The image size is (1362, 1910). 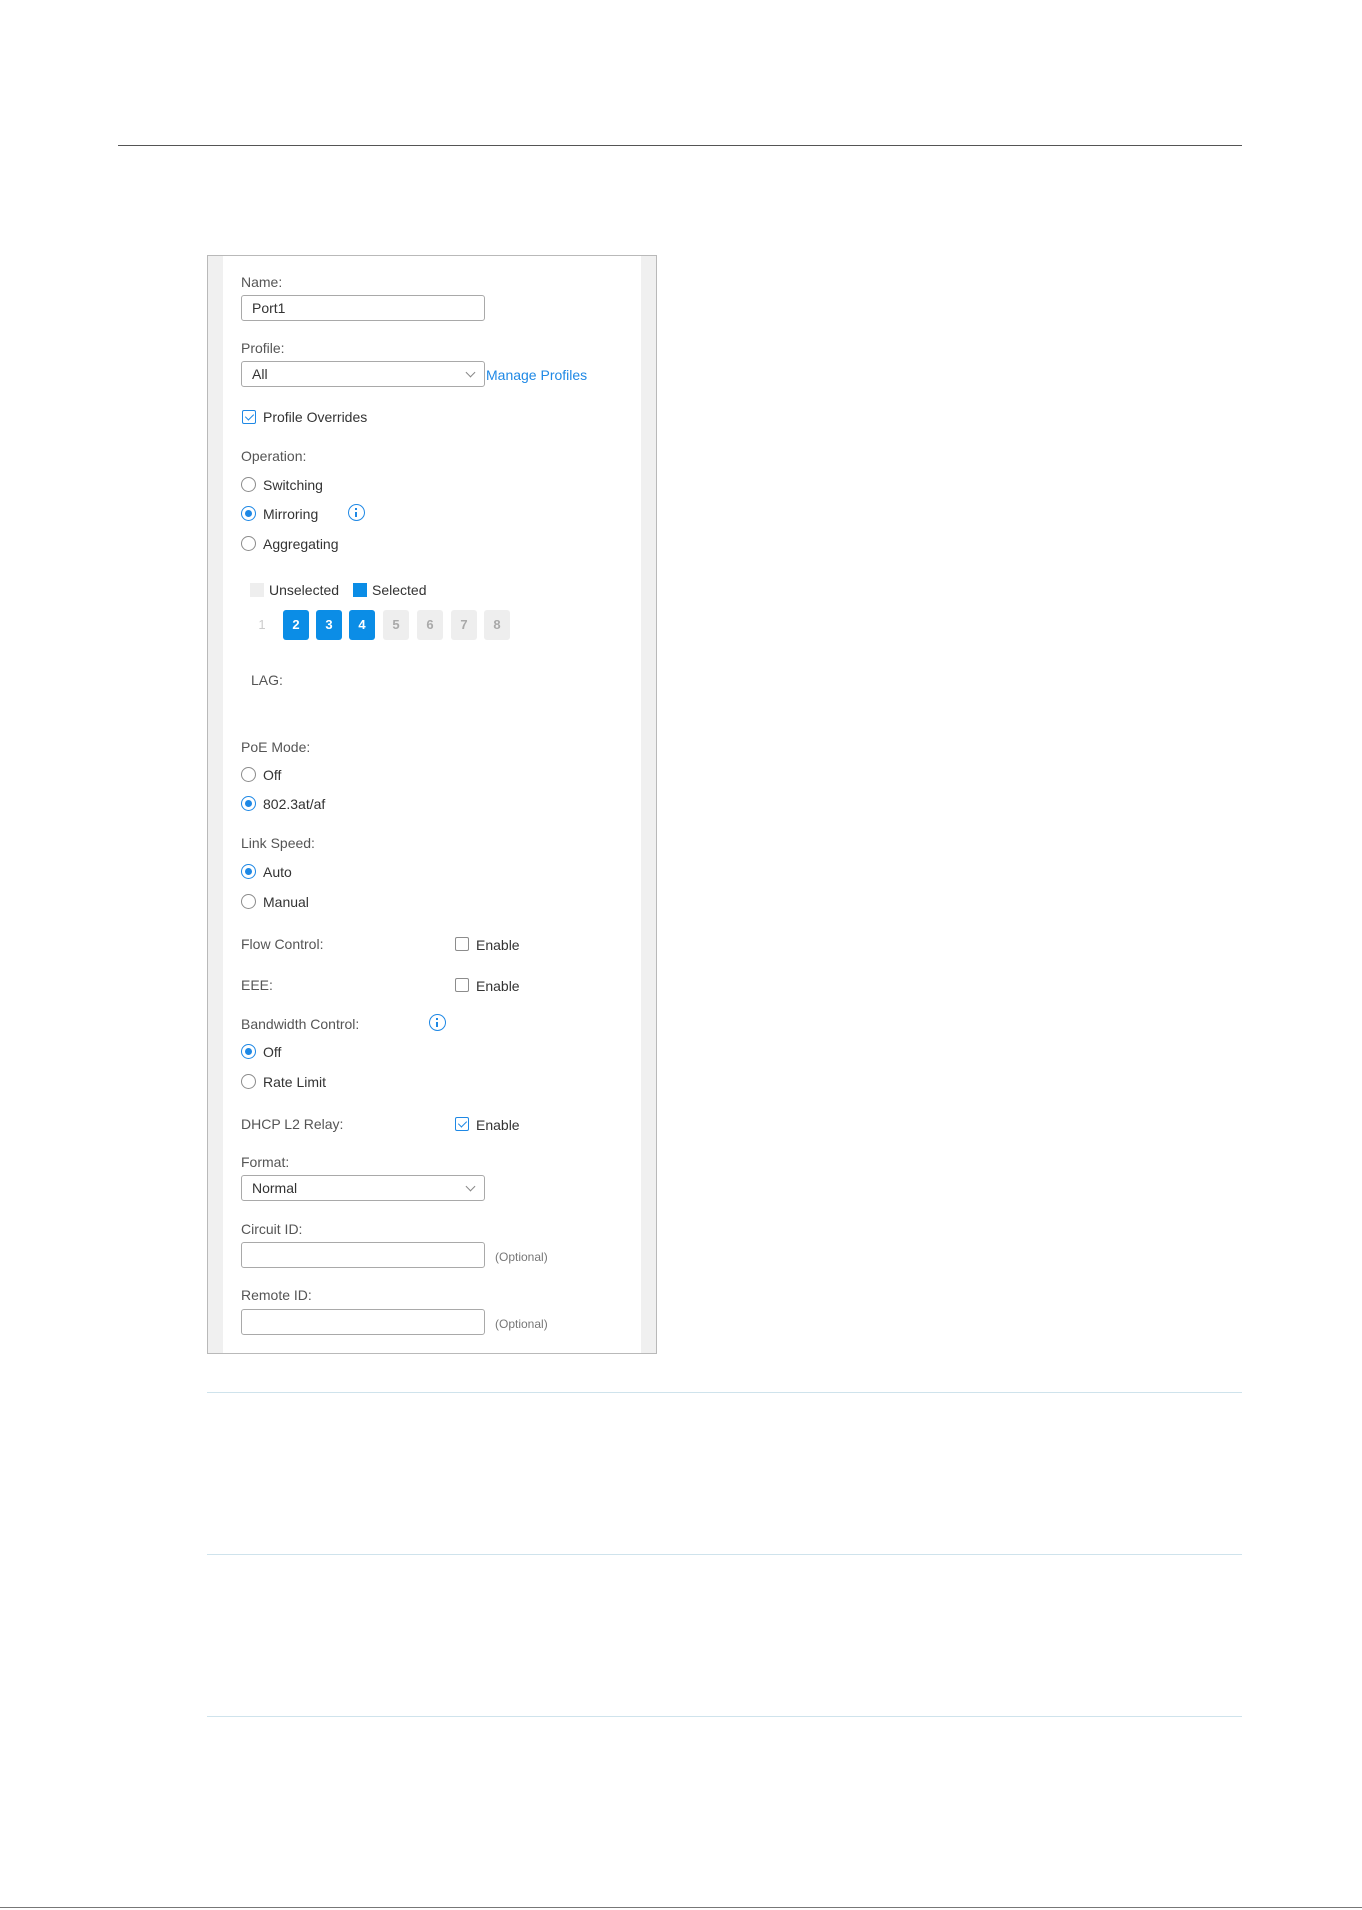 I want to click on lag-label: LAG:, so click(x=267, y=680).